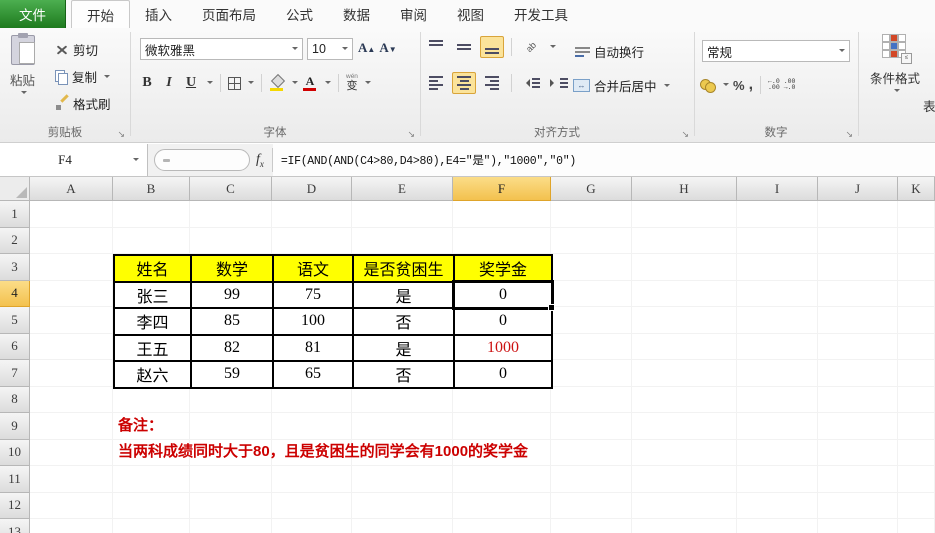 The width and height of the screenshot is (935, 533). Describe the element at coordinates (232, 347) in the screenshot. I see `table-cell: 82` at that location.